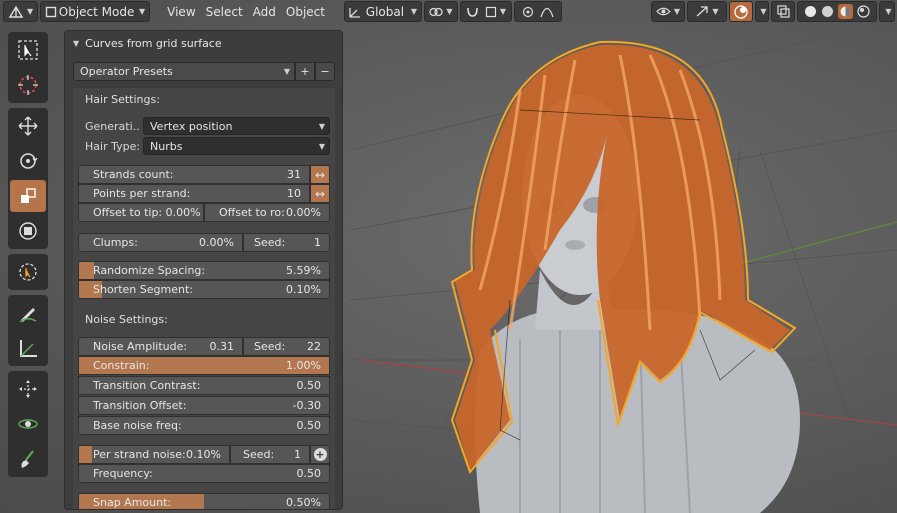 This screenshot has height=513, width=897. What do you see at coordinates (204, 365) in the screenshot?
I see `constrain-slider: Constrain: 1.00%` at bounding box center [204, 365].